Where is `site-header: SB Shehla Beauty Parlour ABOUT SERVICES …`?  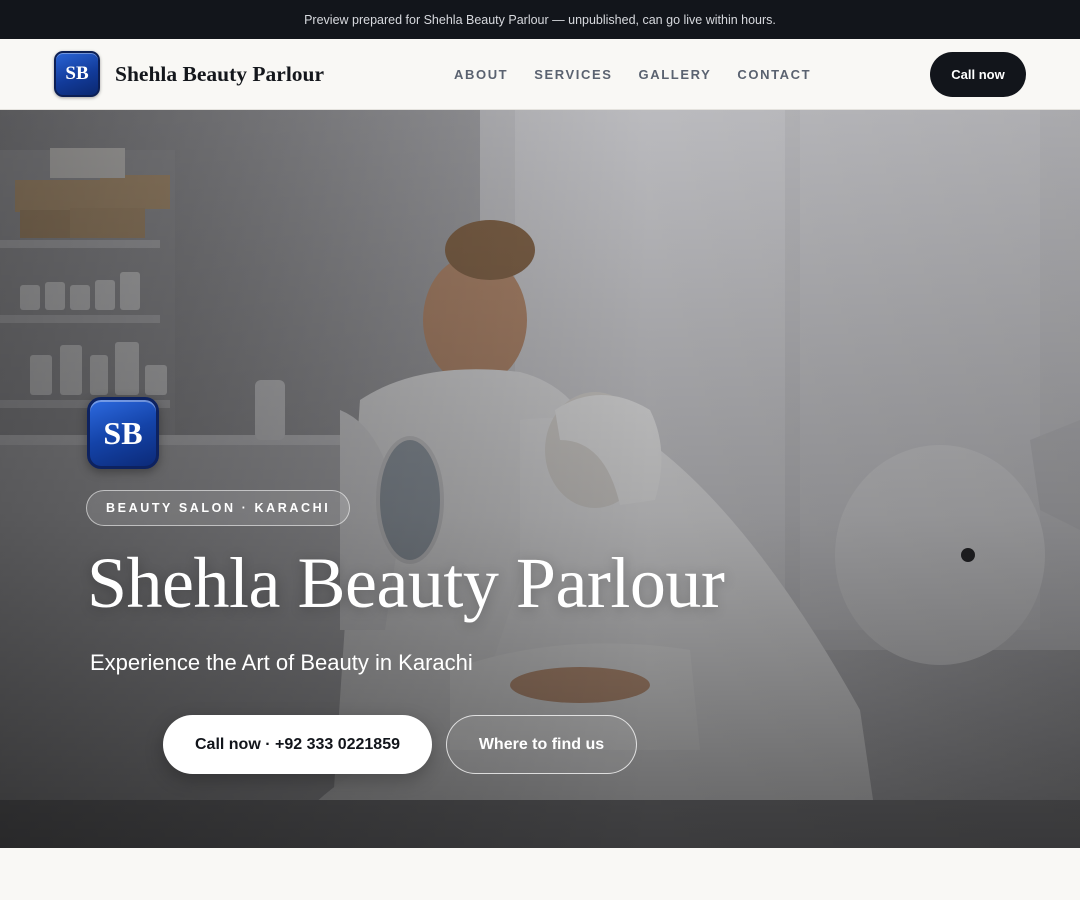
site-header: SB Shehla Beauty Parlour ABOUT SERVICES … is located at coordinates (540, 74).